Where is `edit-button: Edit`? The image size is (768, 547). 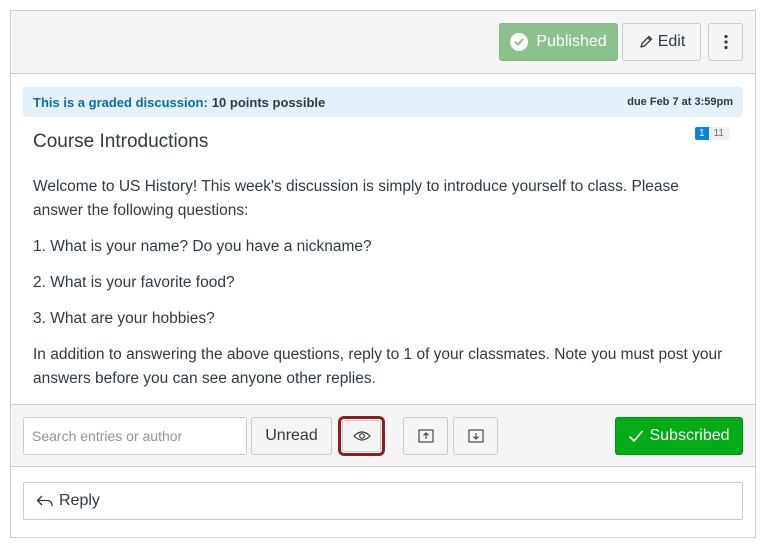
edit-button: Edit is located at coordinates (661, 42).